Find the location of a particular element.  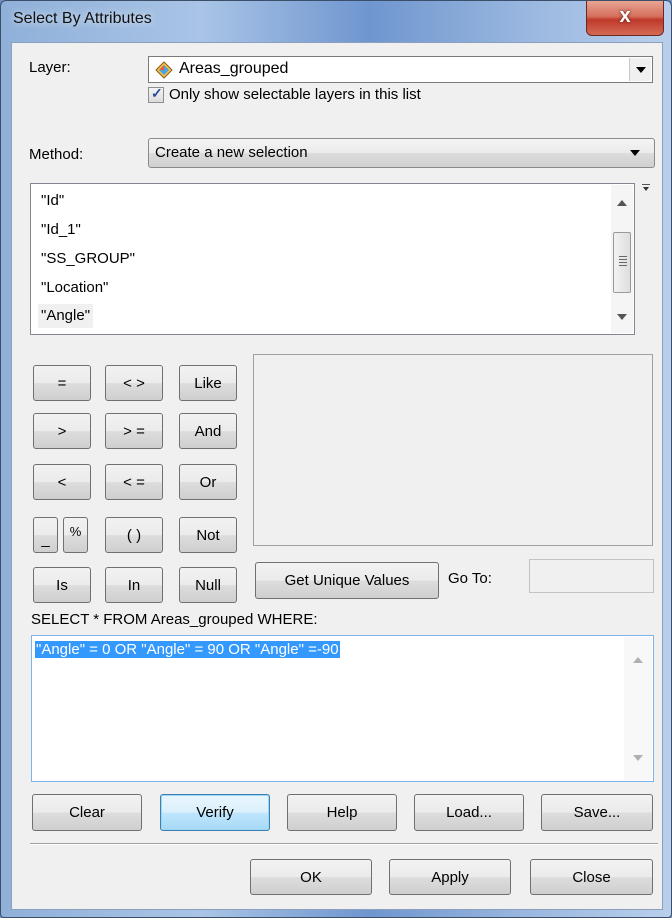

like-label: Like is located at coordinates (208, 383).